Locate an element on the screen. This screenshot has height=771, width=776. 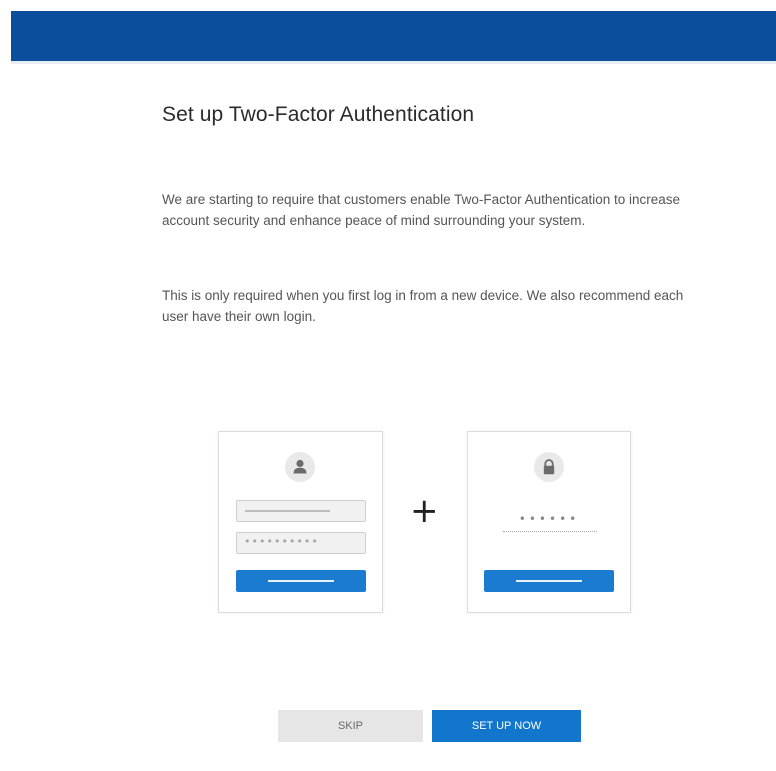
password-field-illustration: •••••••••• is located at coordinates (301, 543).